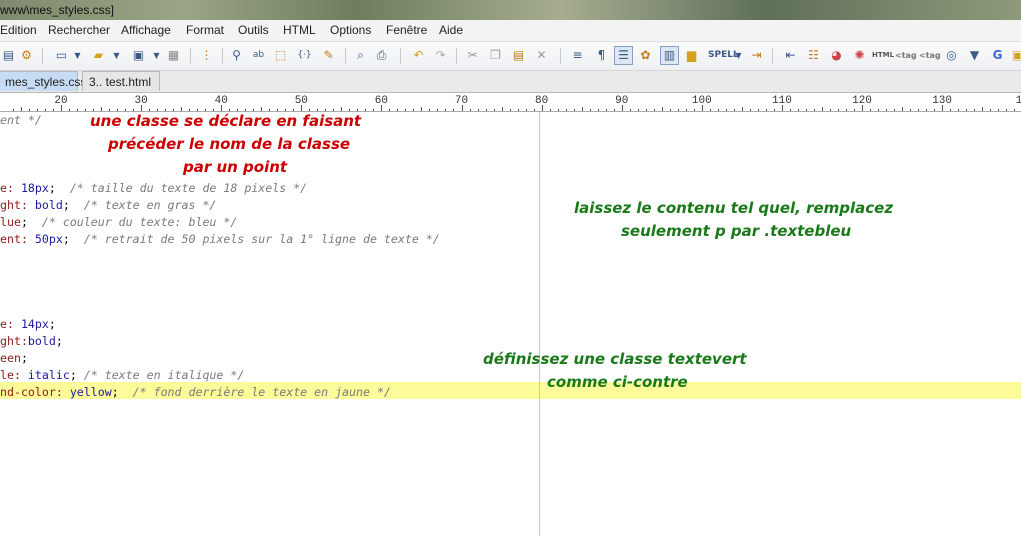  Describe the element at coordinates (258, 55) in the screenshot. I see `replace-icon: ab` at that location.